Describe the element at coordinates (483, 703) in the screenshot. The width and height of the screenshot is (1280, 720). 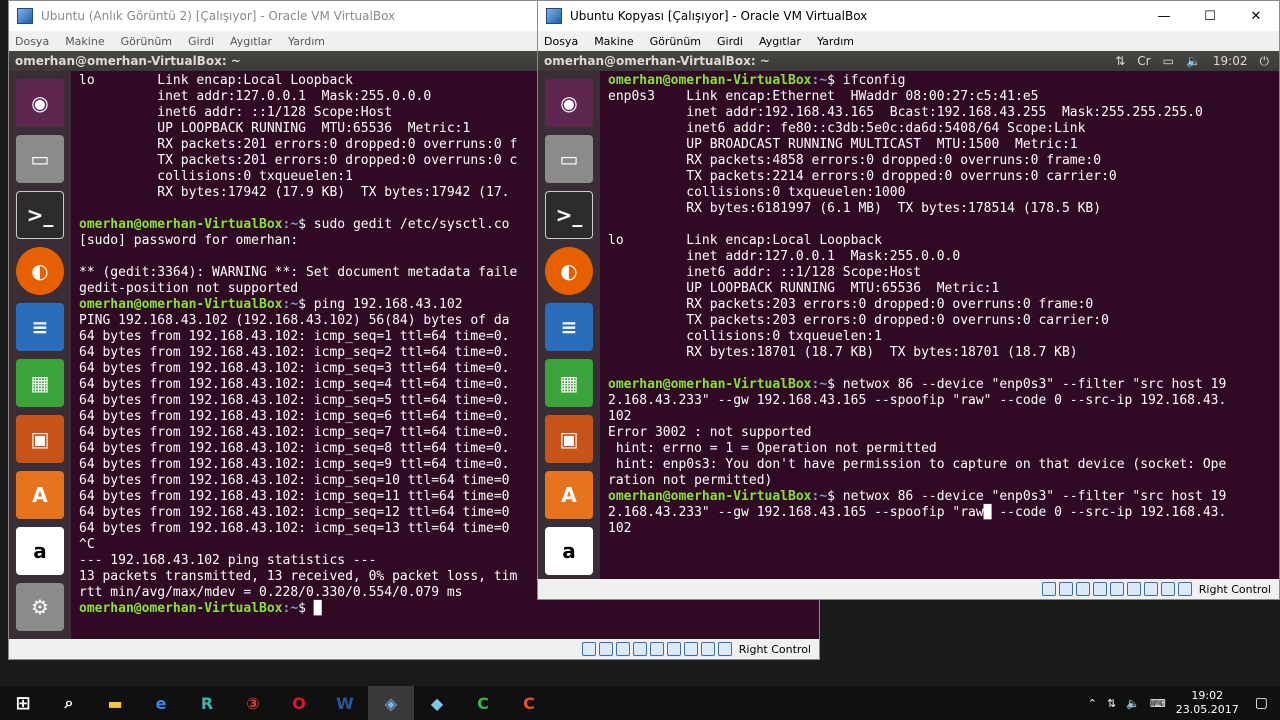
I see `camtasia-icon: C` at that location.